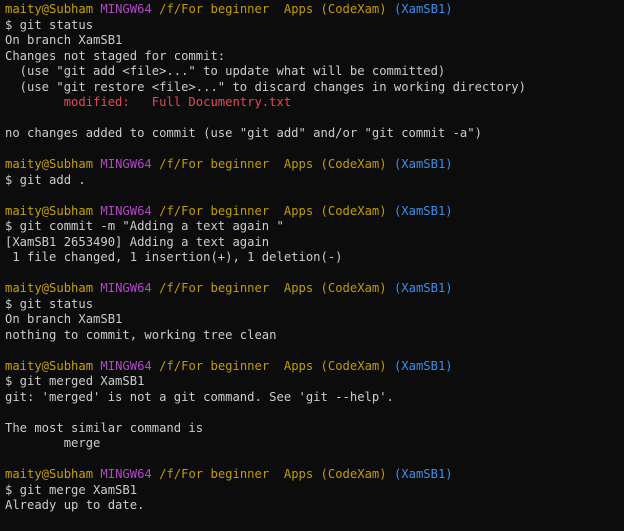 The width and height of the screenshot is (624, 531). Describe the element at coordinates (71, 489) in the screenshot. I see `command-text: $ git merge XamSB1` at that location.